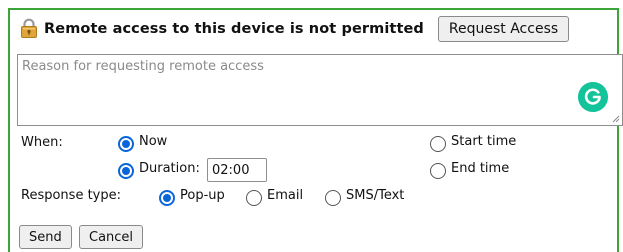 The image size is (623, 252). I want to click on lock-icon, so click(29, 28).